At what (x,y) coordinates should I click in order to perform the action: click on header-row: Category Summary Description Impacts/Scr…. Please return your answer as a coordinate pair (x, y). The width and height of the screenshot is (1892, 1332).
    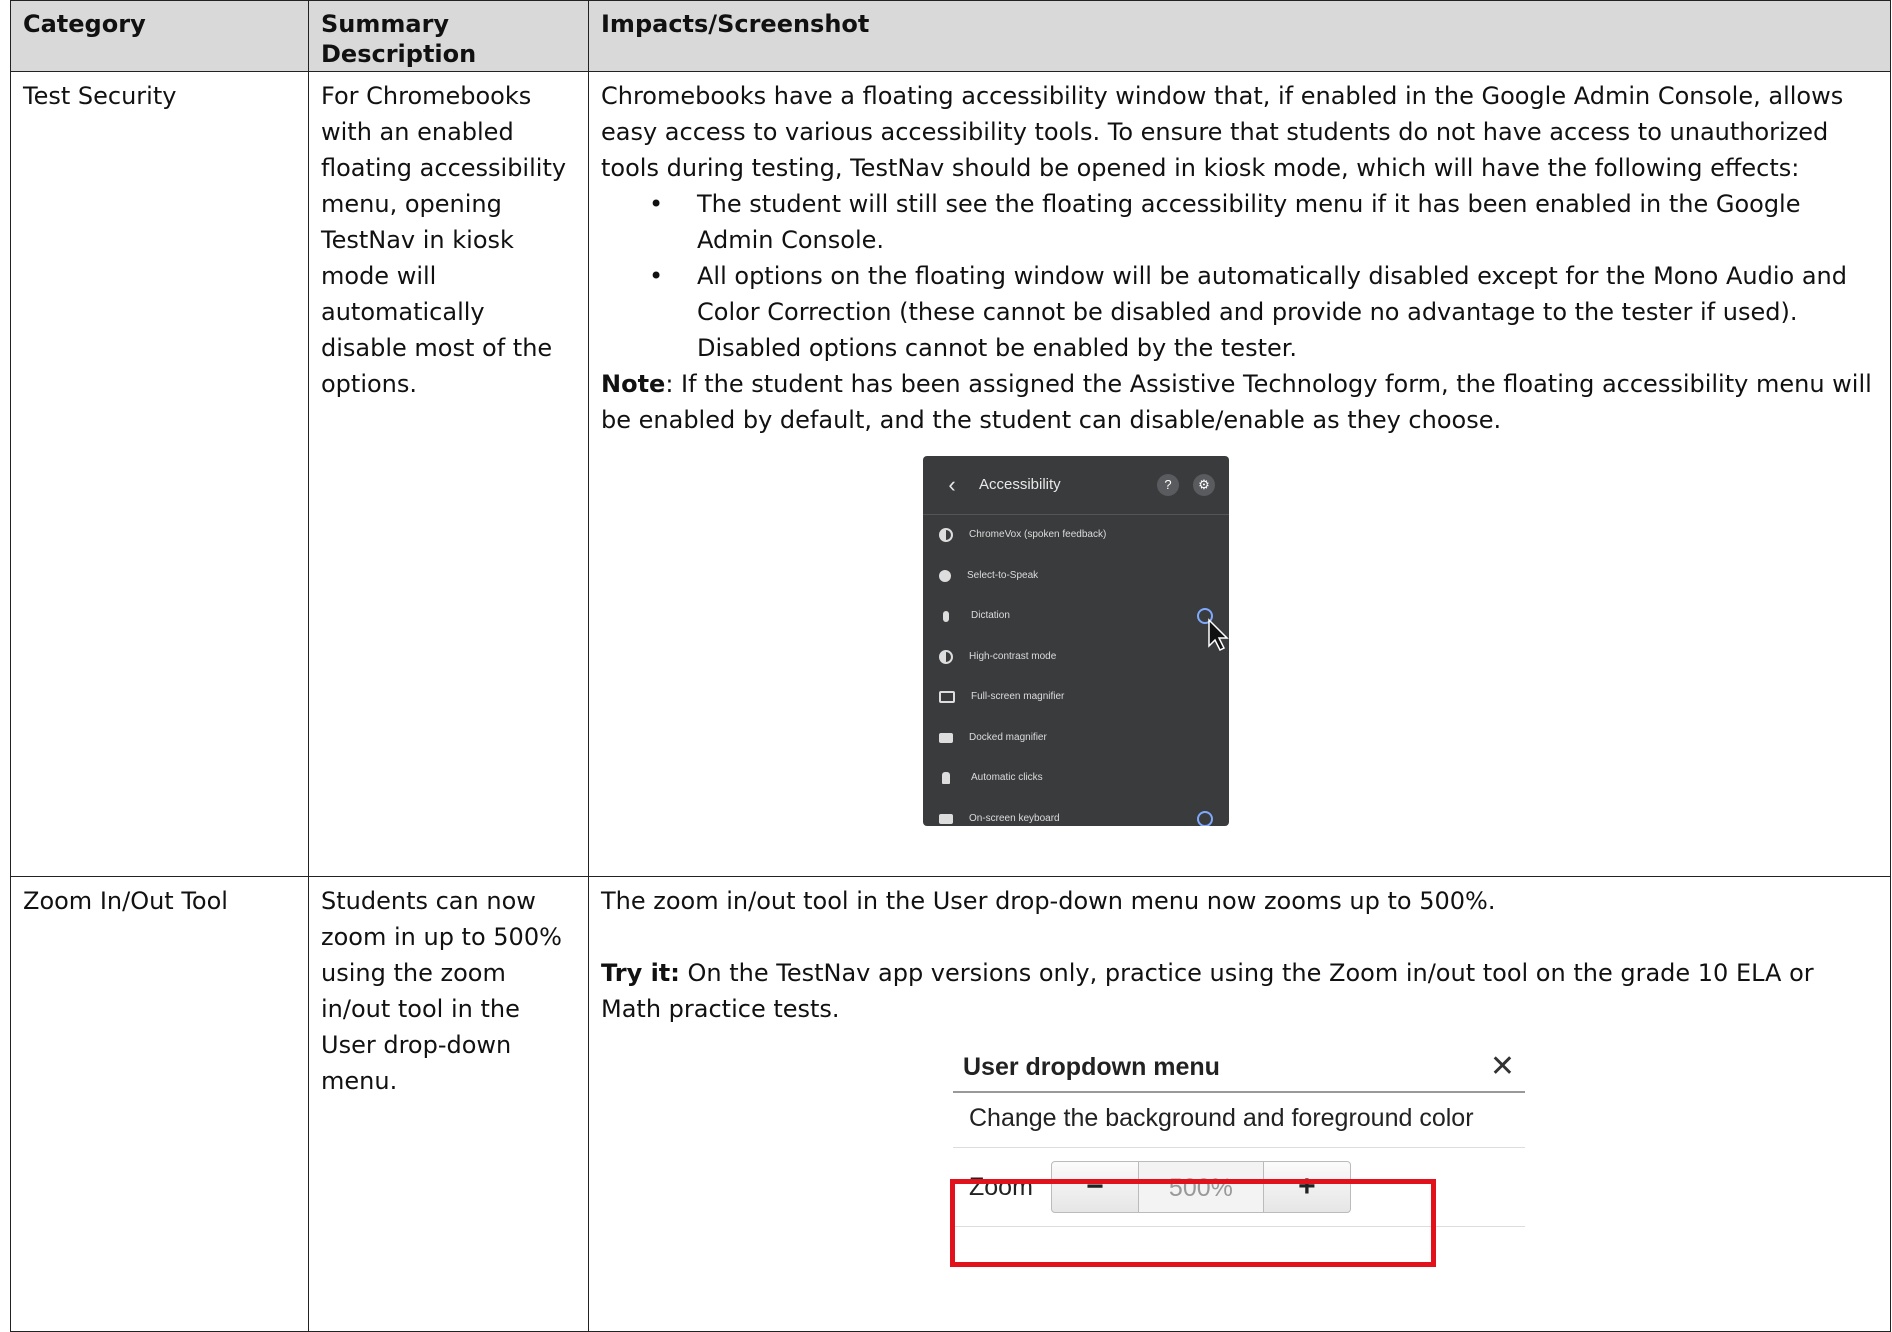
    Looking at the image, I should click on (950, 36).